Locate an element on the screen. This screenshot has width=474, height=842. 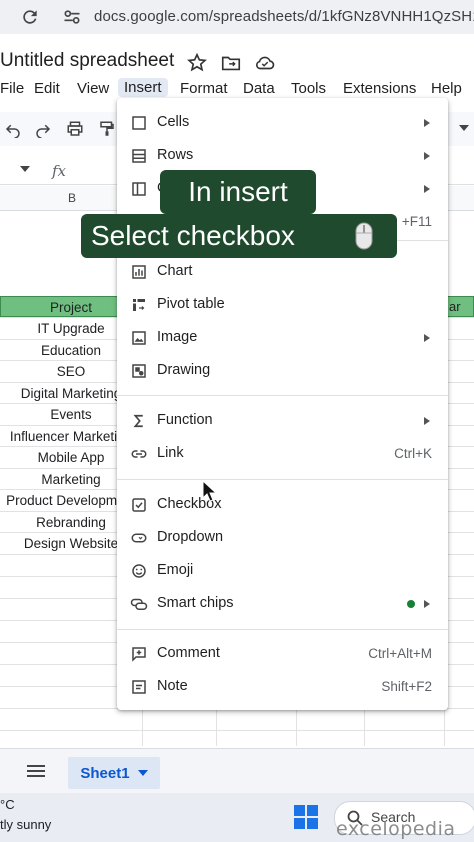
sheet-bar: Sheet1 is located at coordinates (237, 770).